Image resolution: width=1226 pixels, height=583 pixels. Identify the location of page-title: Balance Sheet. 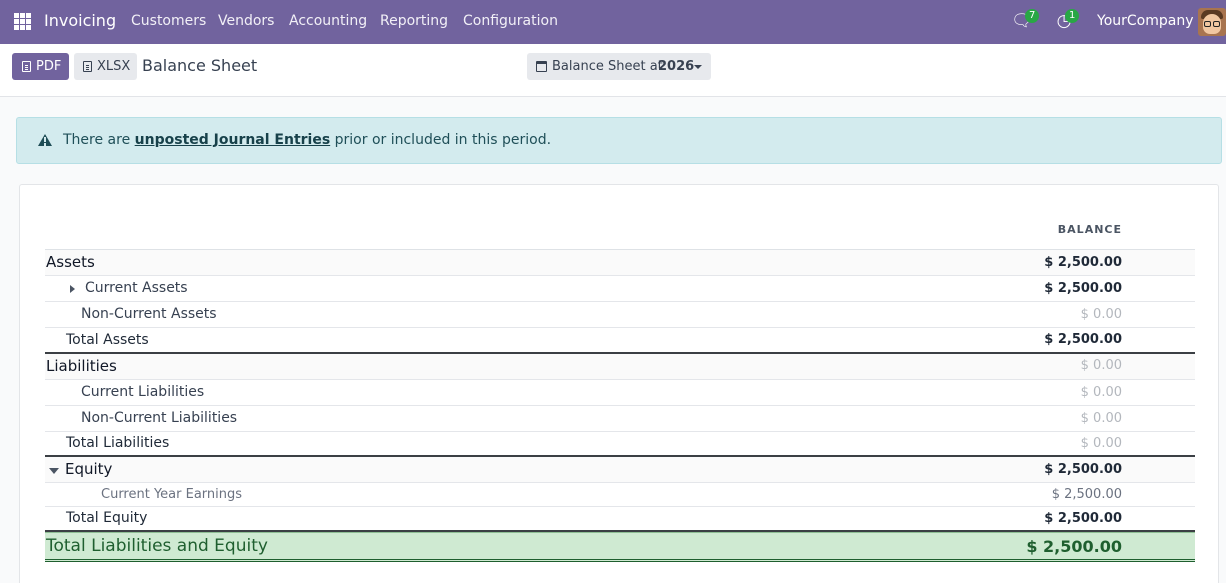
(200, 65).